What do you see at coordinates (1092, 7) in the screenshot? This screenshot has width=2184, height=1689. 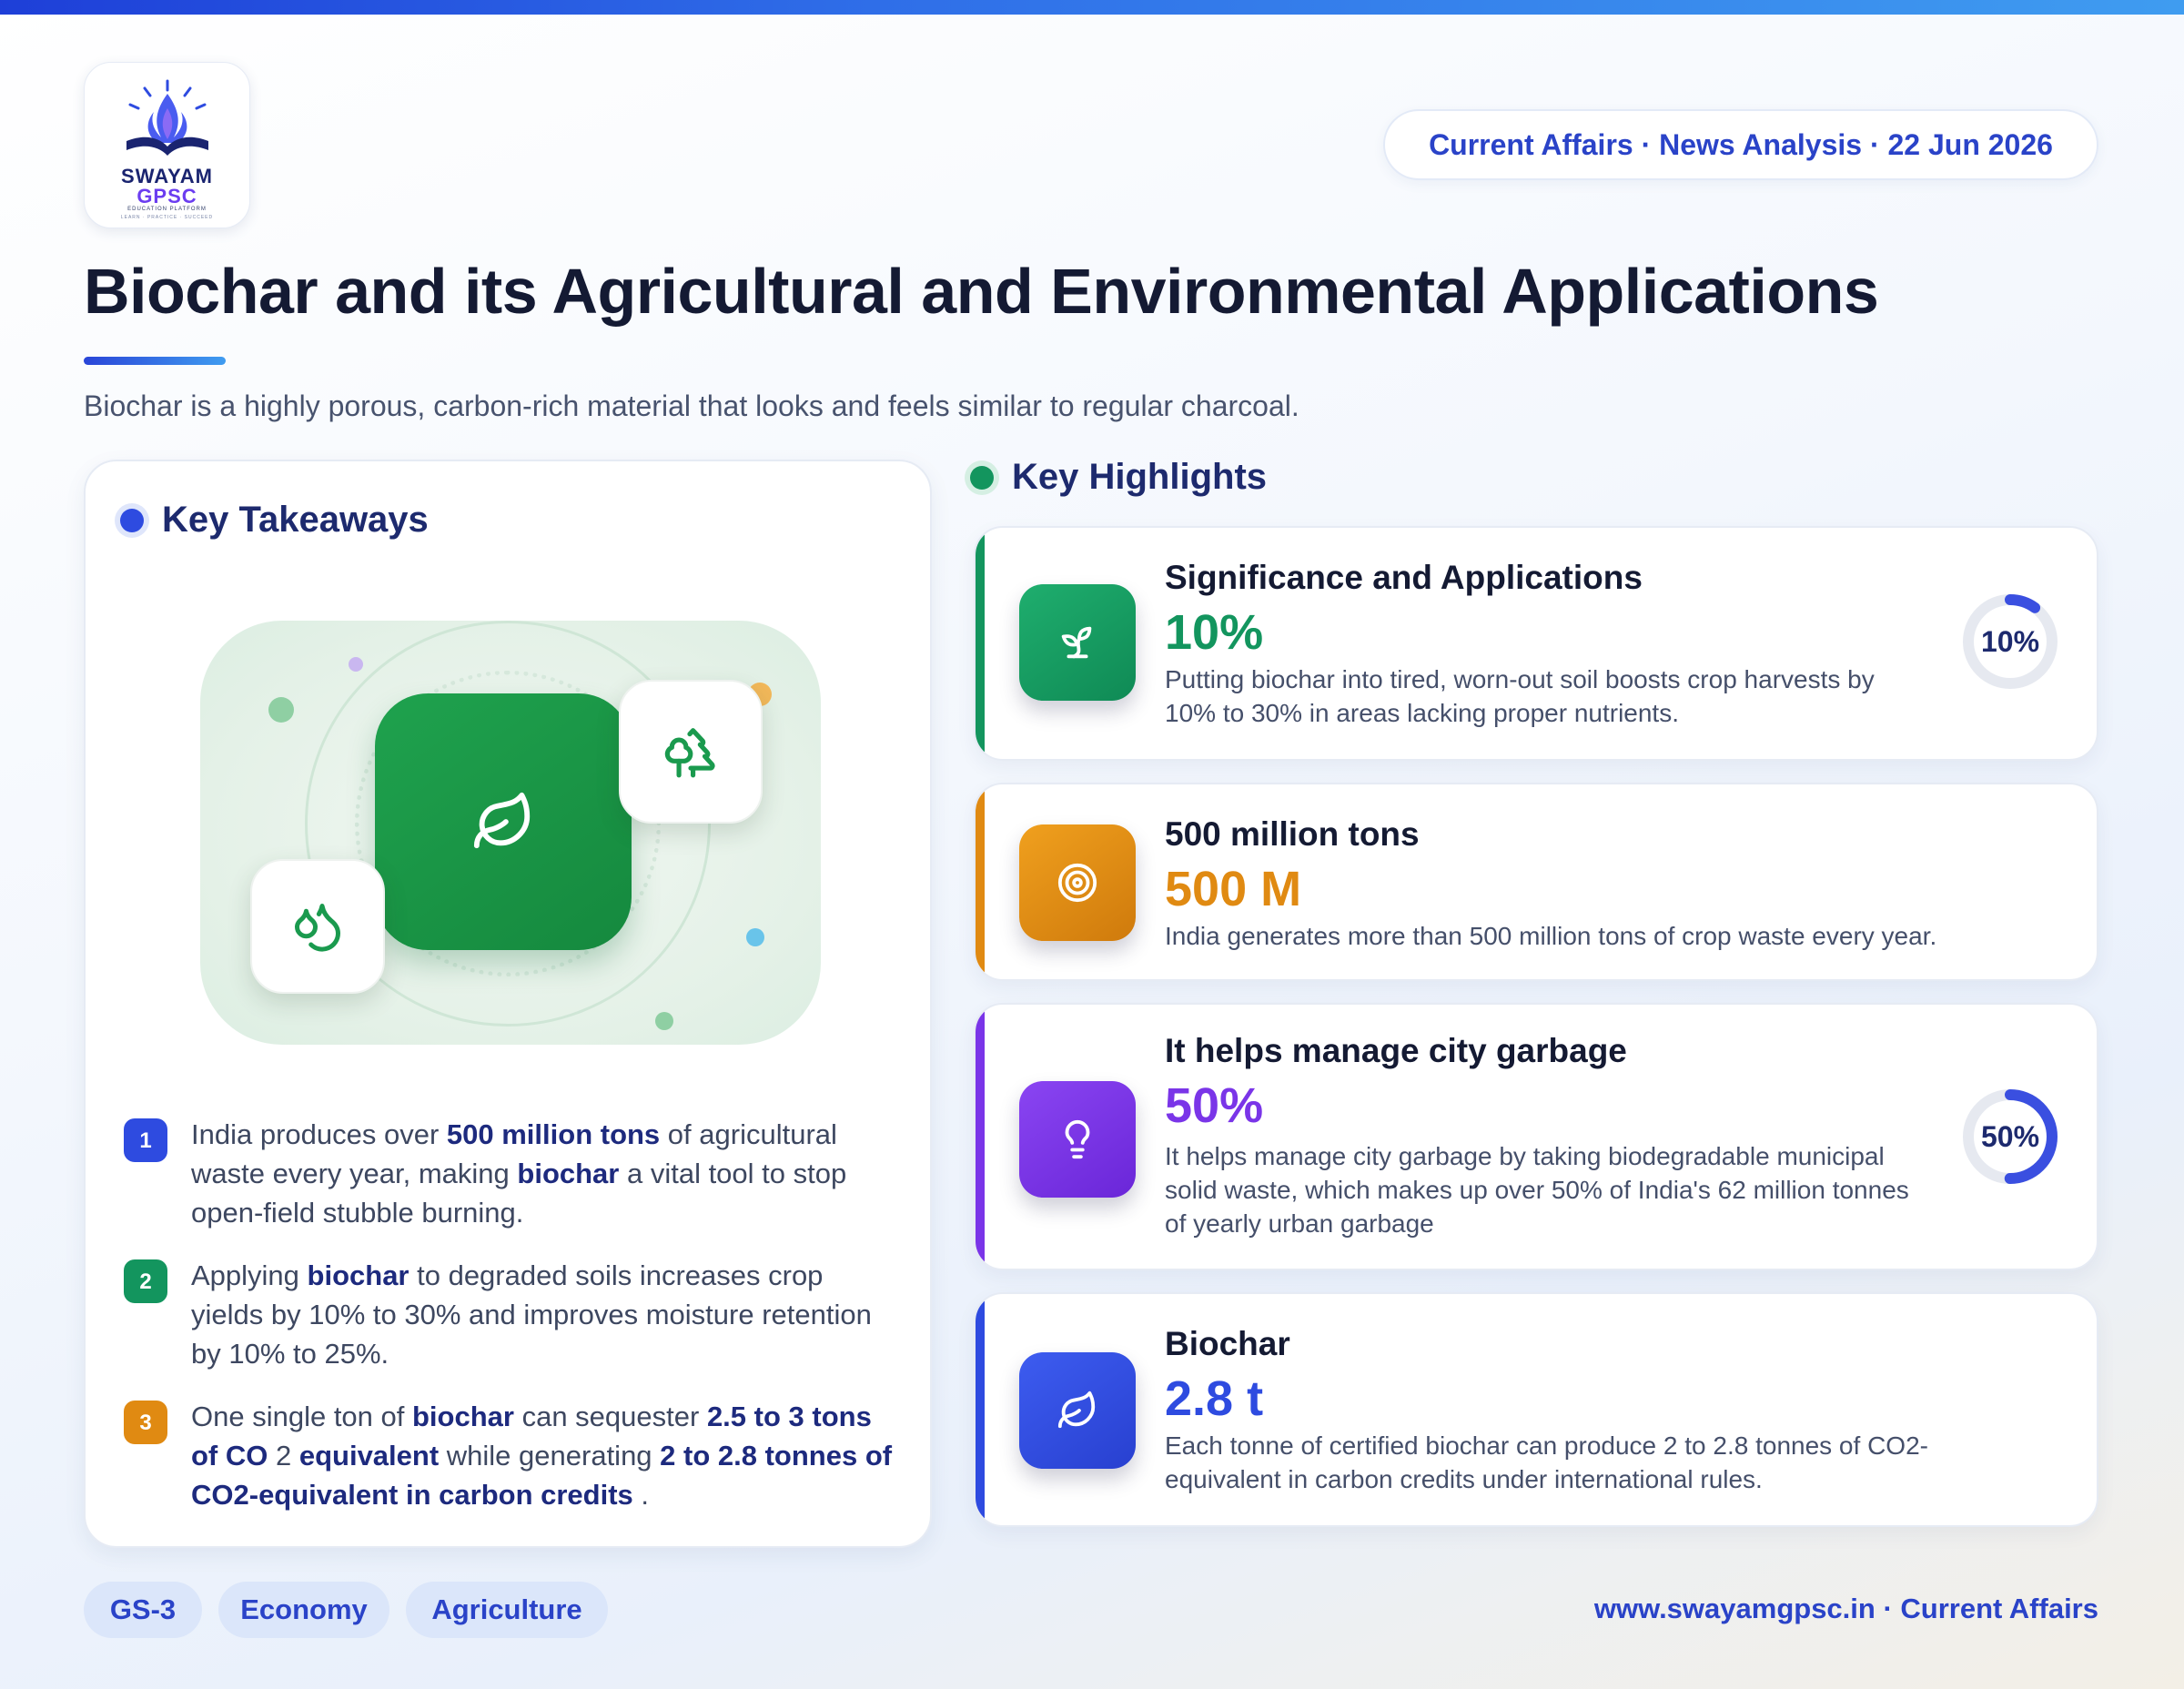 I see `top-accent-bar` at bounding box center [1092, 7].